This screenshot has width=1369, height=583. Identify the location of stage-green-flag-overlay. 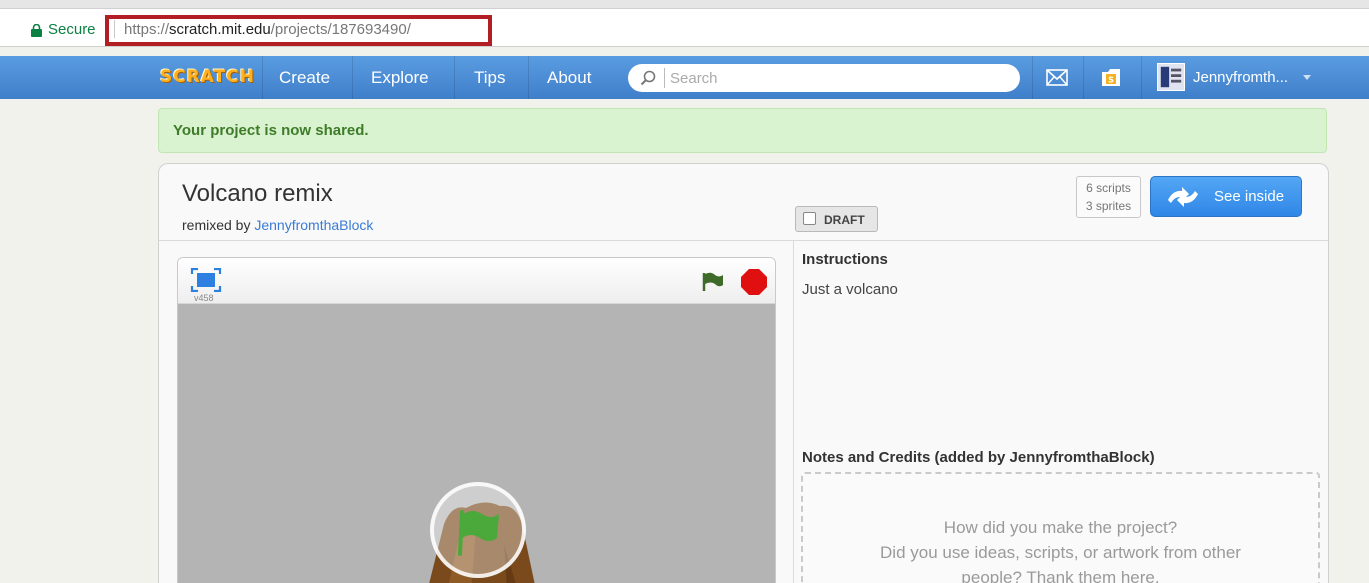
(478, 530).